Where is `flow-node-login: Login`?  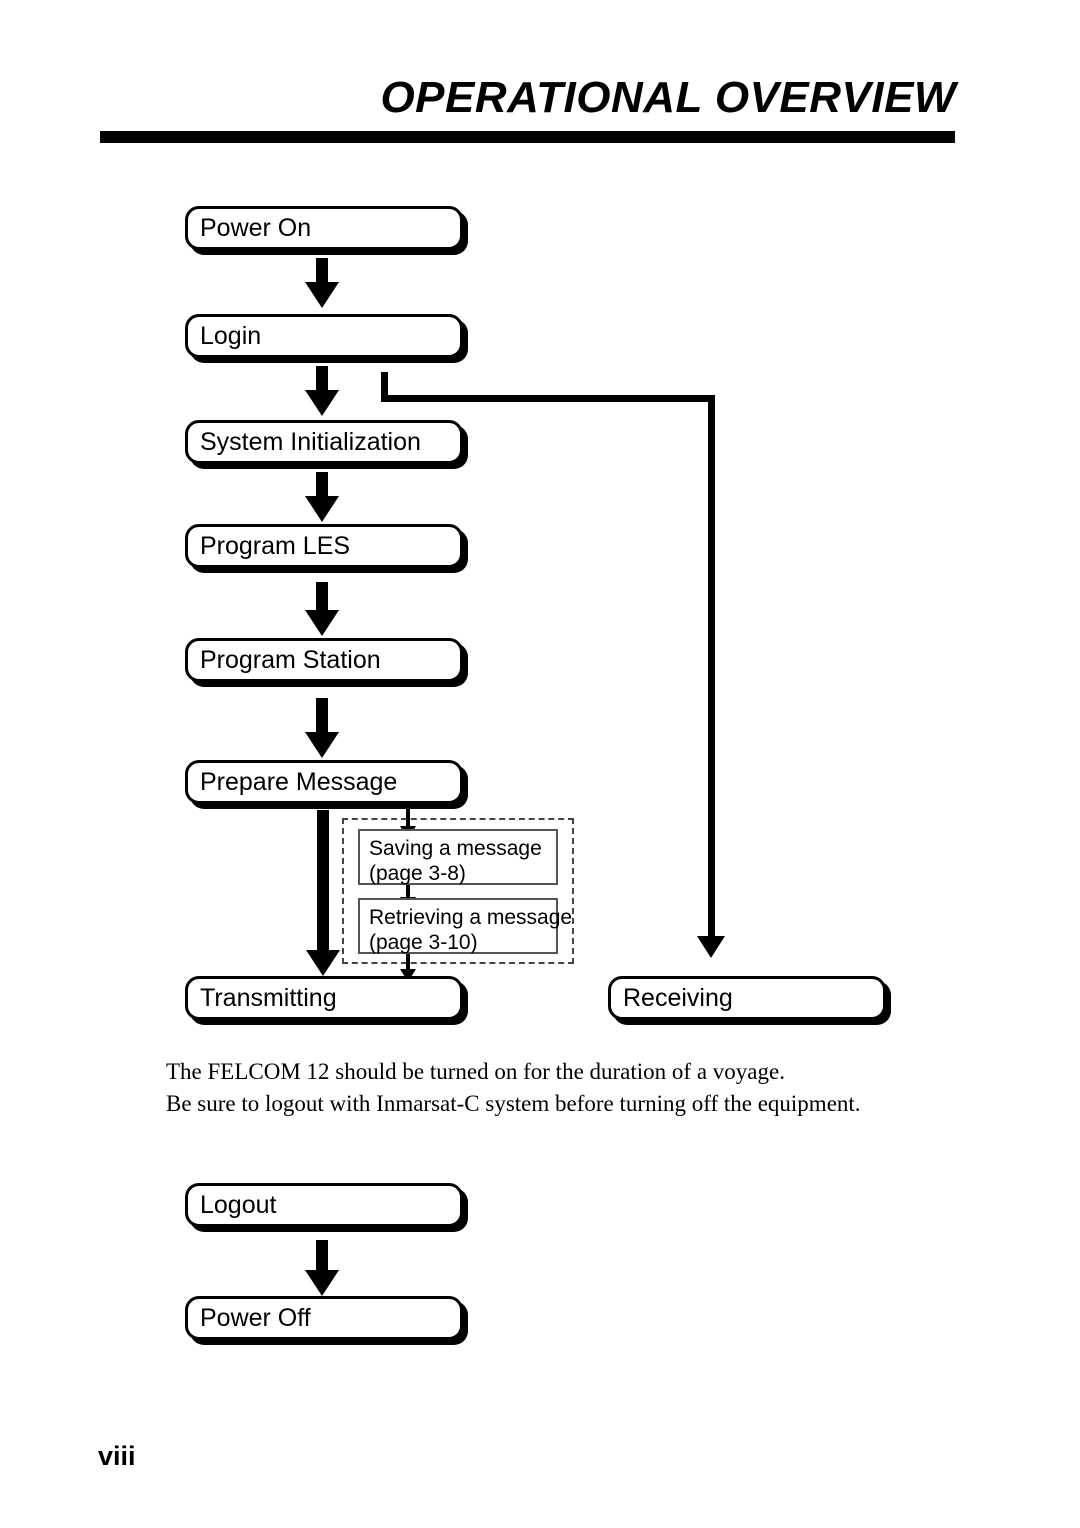 flow-node-login: Login is located at coordinates (324, 336).